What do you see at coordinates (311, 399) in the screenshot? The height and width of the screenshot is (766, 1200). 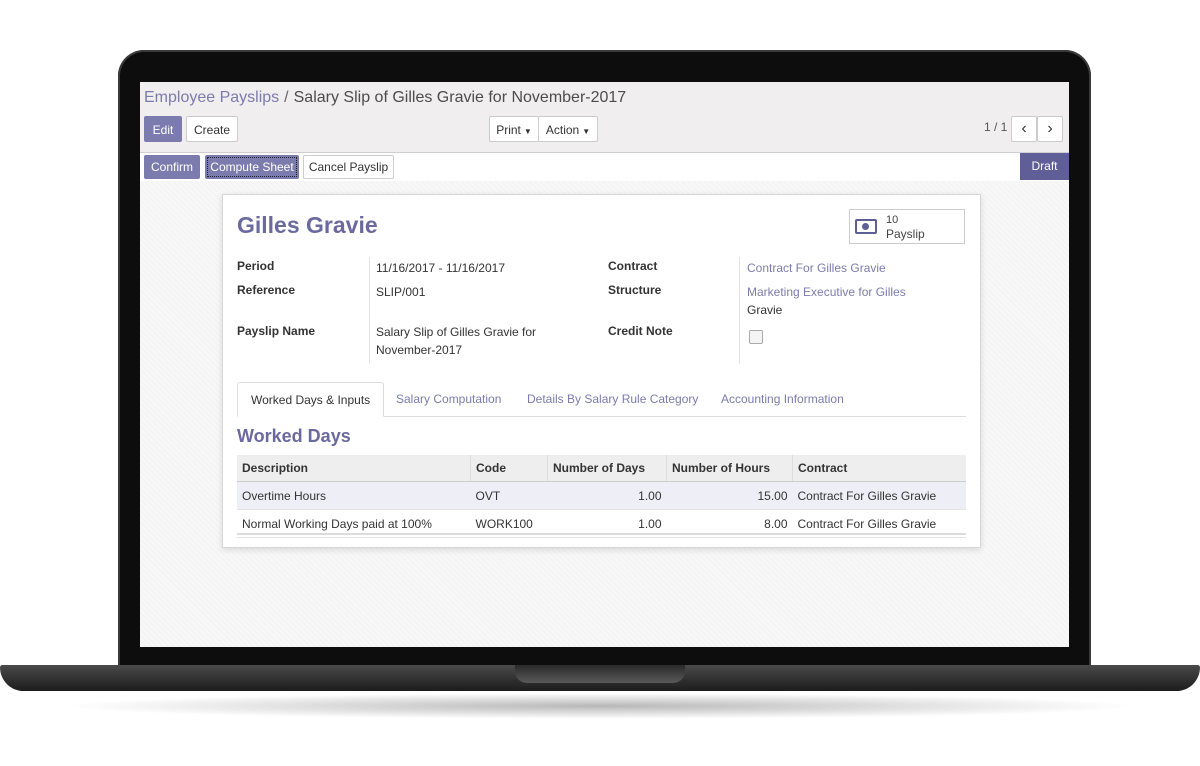 I see `tab-worked-days-inputs: Worked Days & Inputs` at bounding box center [311, 399].